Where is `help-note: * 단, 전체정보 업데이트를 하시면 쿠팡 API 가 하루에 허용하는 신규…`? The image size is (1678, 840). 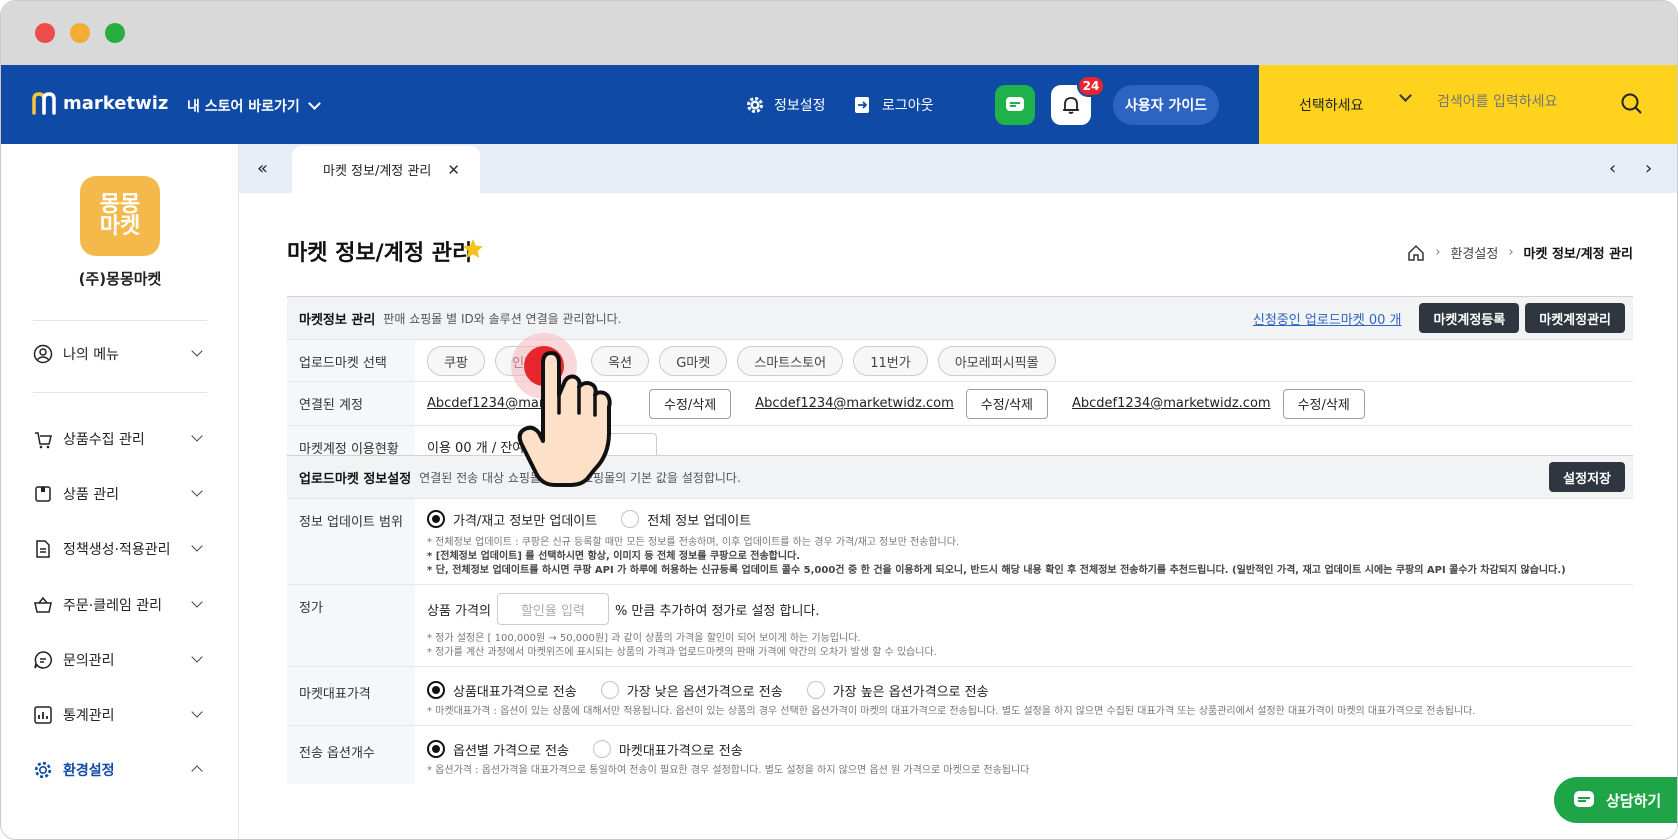 help-note: * 단, 전체정보 업데이트를 하시면 쿠팡 API 가 하루에 허용하는 신규… is located at coordinates (996, 570).